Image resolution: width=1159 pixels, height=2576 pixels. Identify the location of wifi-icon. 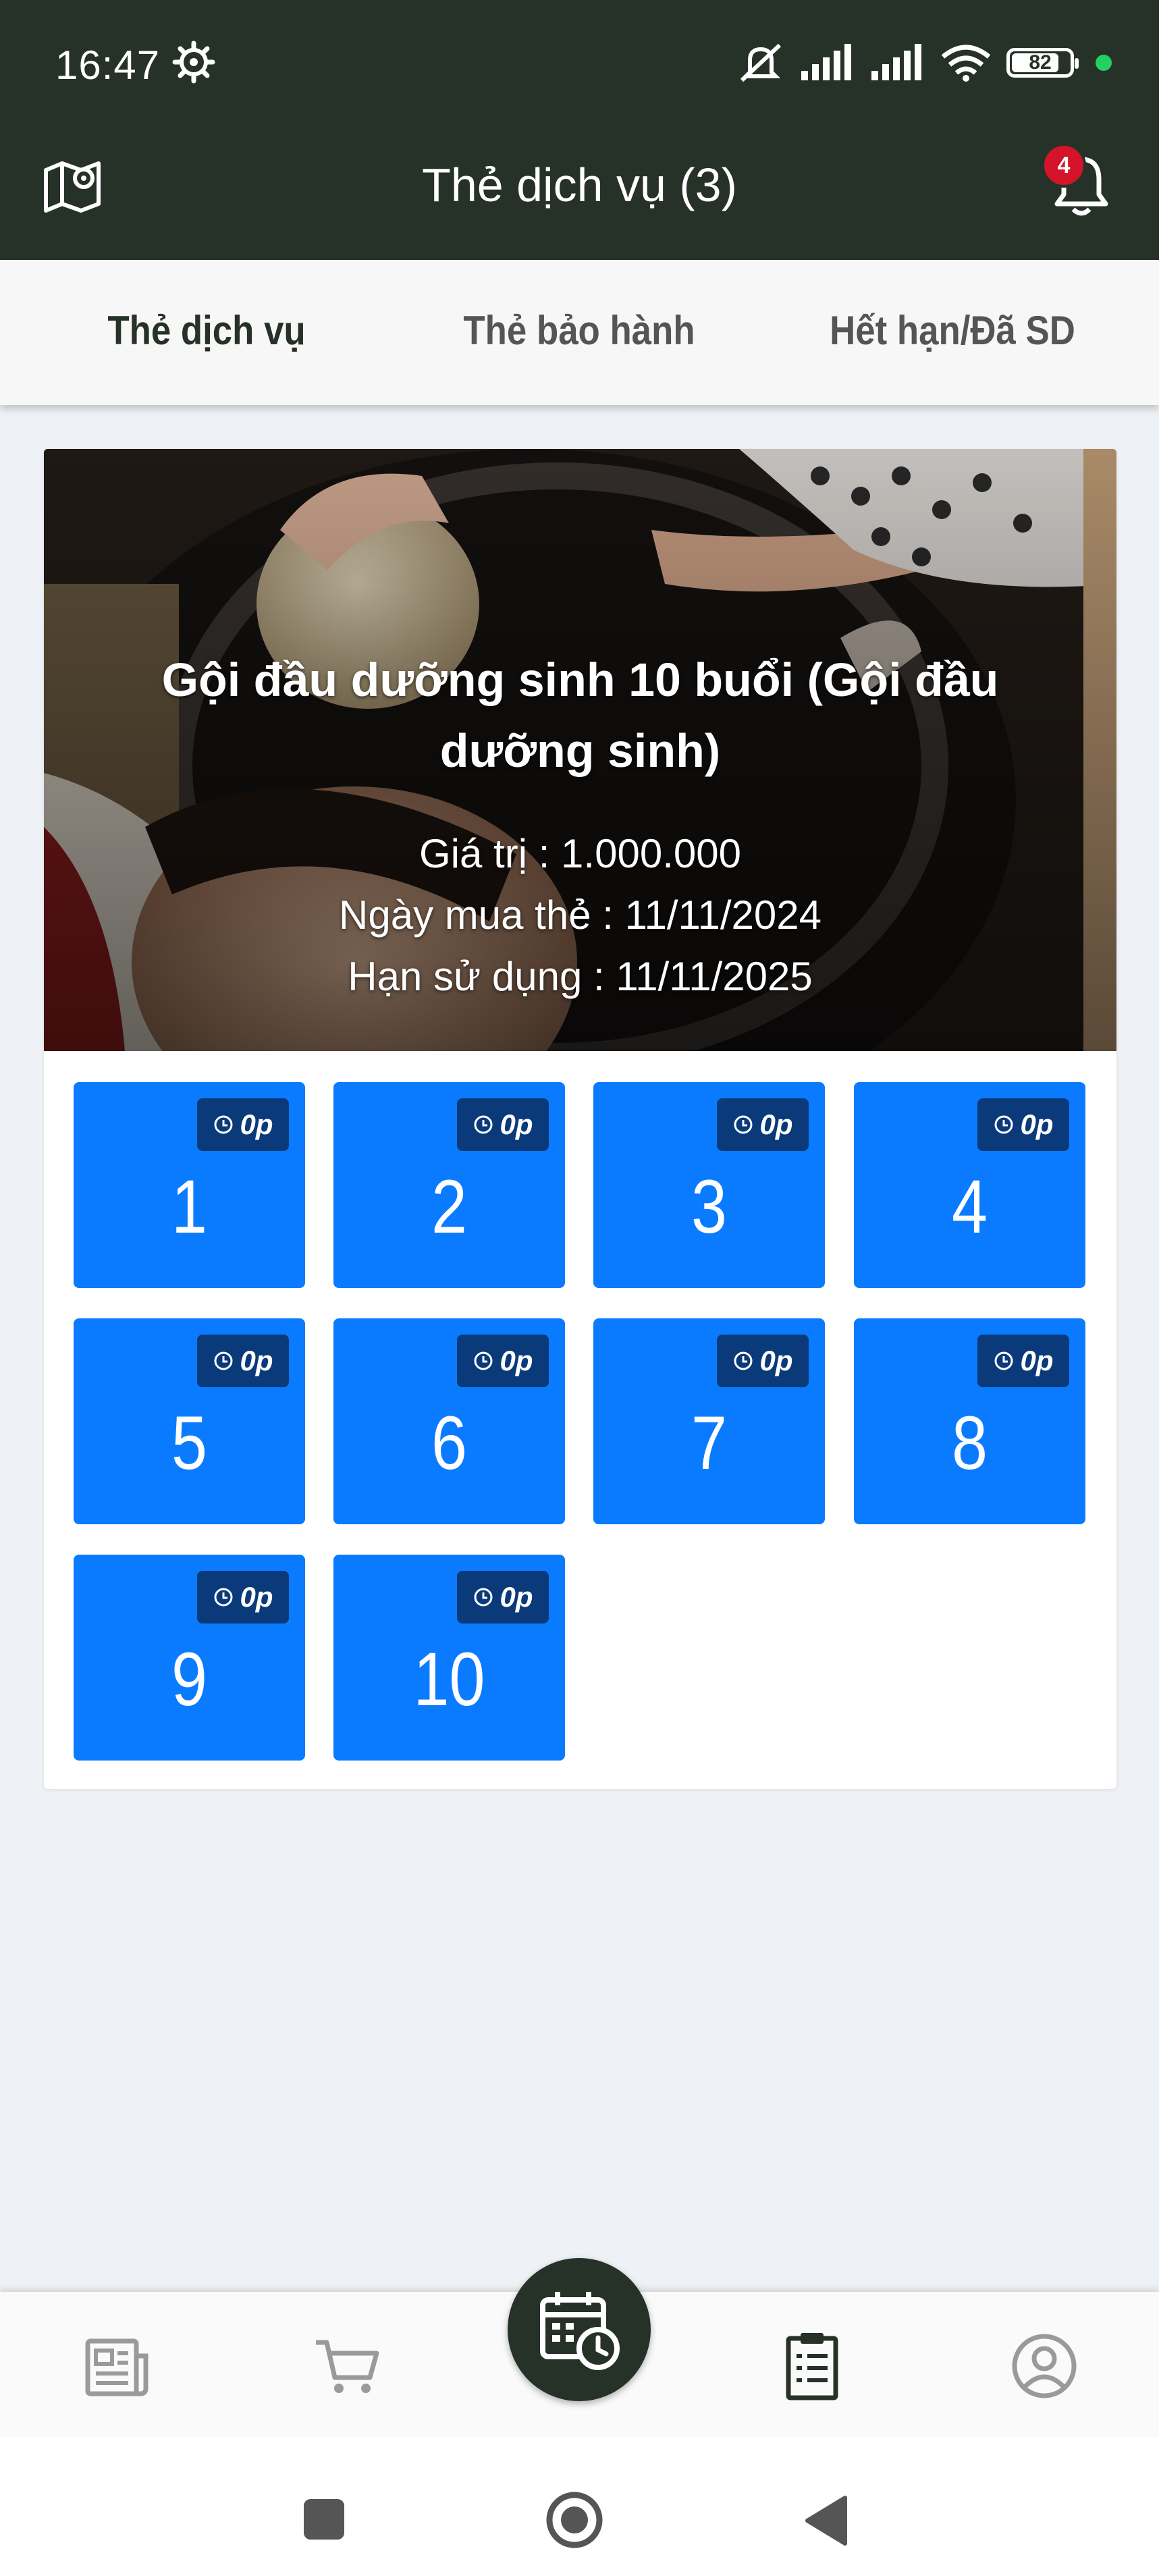
(966, 63).